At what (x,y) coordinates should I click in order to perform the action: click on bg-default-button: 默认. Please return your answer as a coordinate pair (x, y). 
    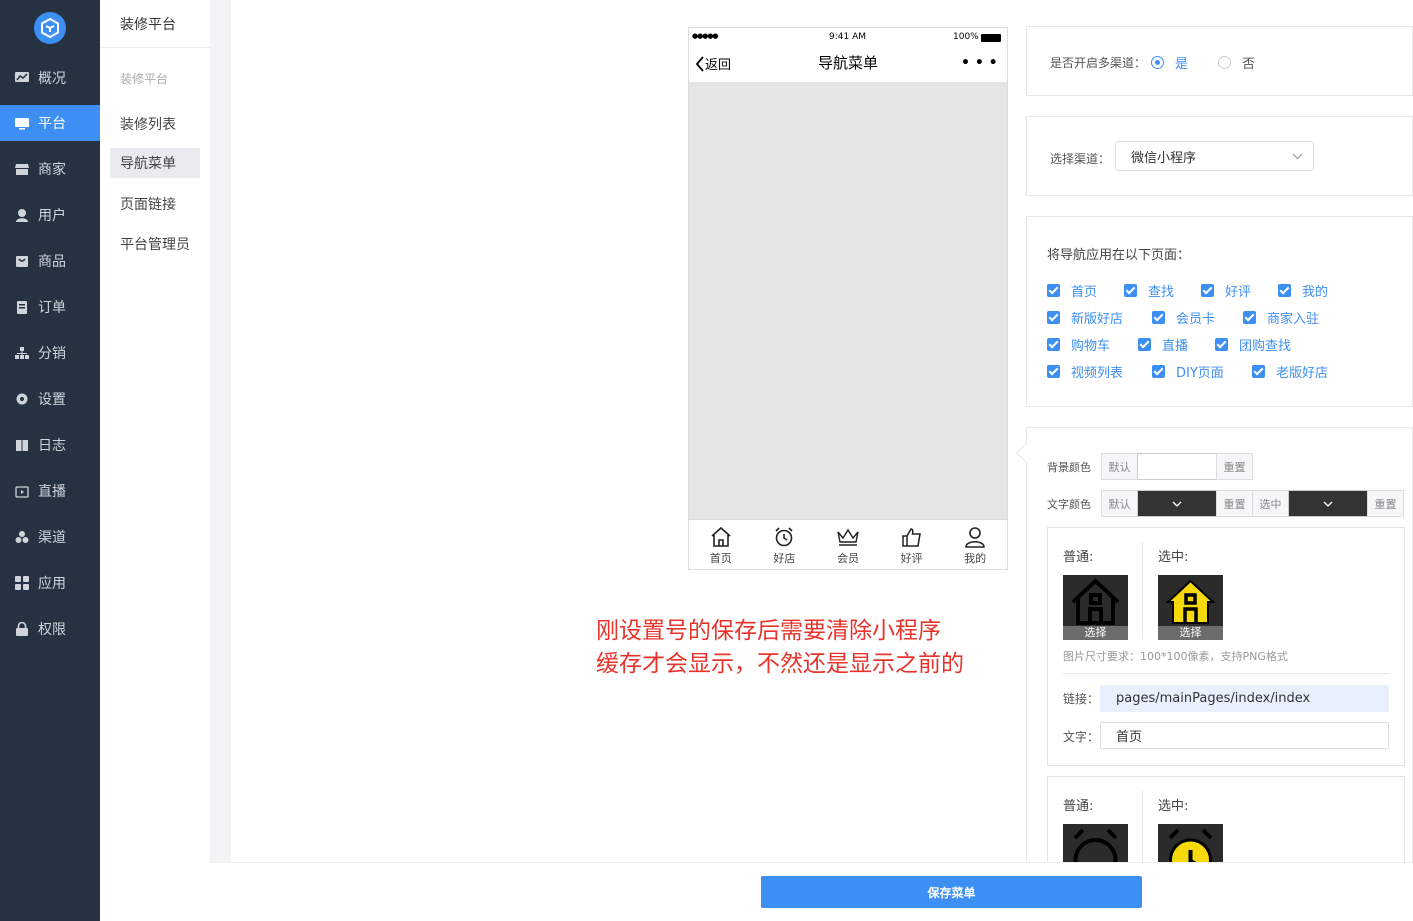
    Looking at the image, I should click on (1119, 466).